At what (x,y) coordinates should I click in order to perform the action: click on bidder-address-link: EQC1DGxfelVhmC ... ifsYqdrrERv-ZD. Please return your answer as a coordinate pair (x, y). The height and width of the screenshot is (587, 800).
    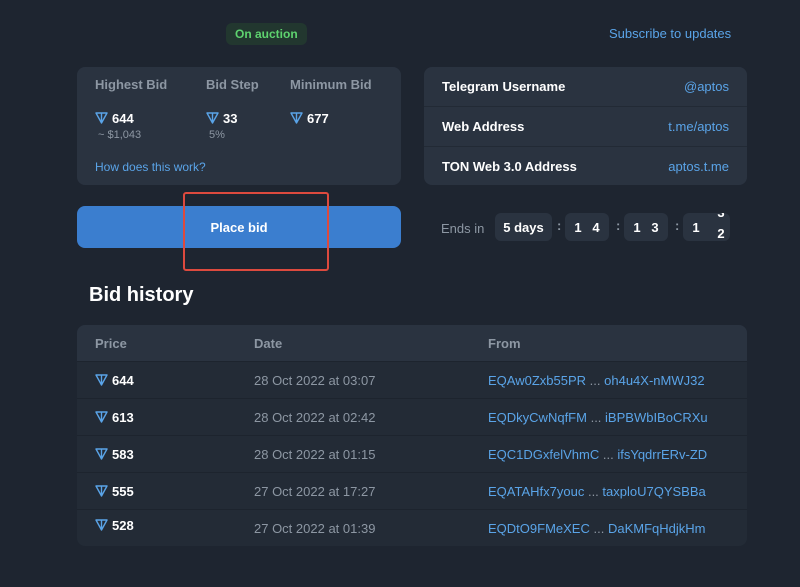
    Looking at the image, I should click on (597, 454).